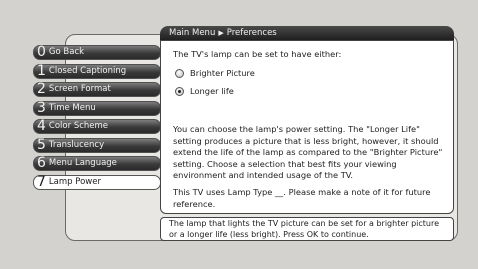 The width and height of the screenshot is (478, 269). I want to click on menu-item-label: Menu Language, so click(82, 163).